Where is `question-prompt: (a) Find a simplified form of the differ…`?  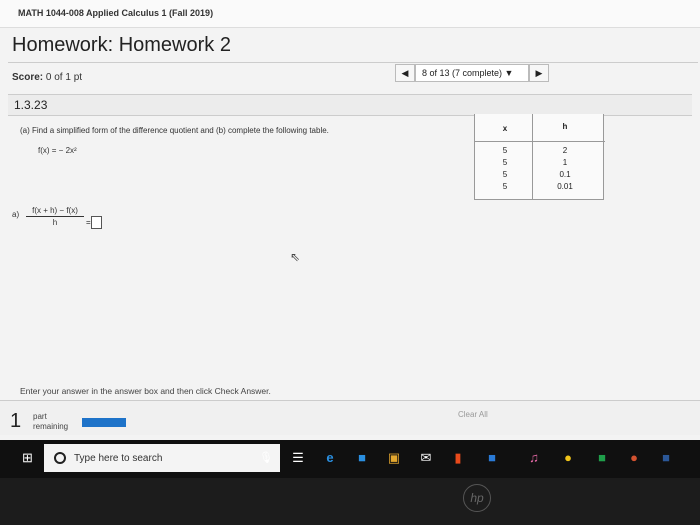
question-prompt: (a) Find a simplified form of the differ… is located at coordinates (174, 130).